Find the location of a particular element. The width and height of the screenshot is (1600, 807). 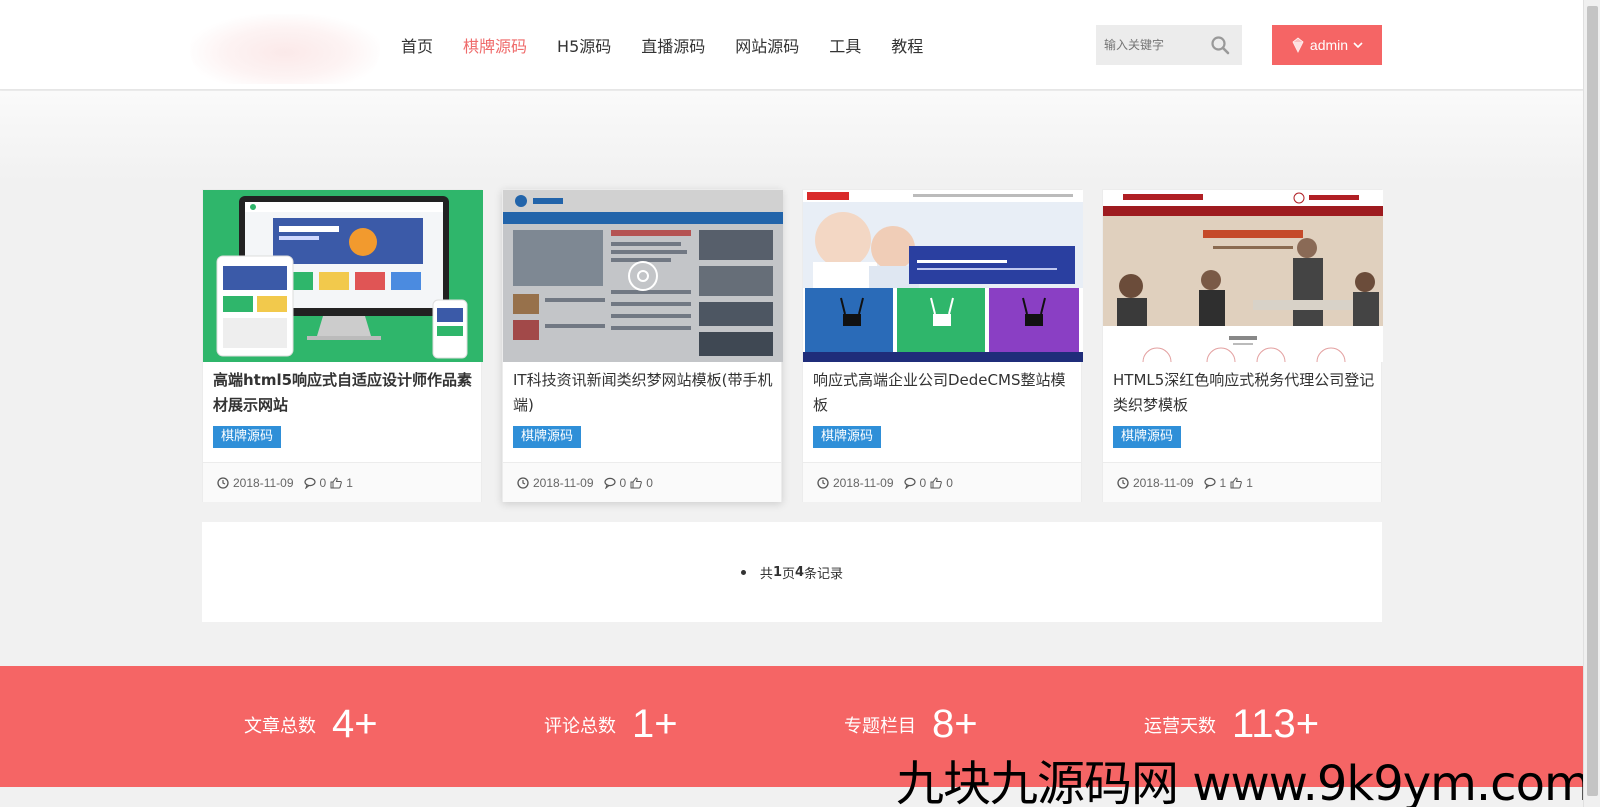

pager-mid: 页 is located at coordinates (788, 574).